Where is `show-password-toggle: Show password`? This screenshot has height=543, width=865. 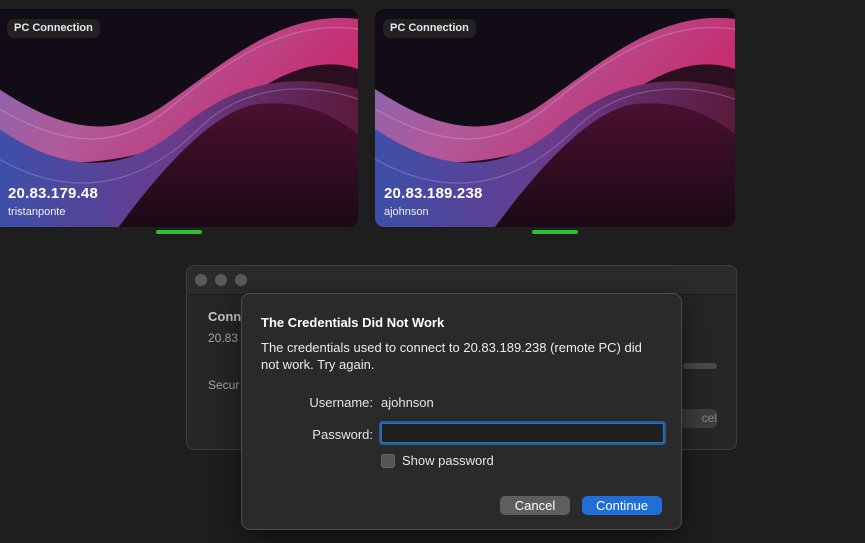 show-password-toggle: Show password is located at coordinates (437, 460).